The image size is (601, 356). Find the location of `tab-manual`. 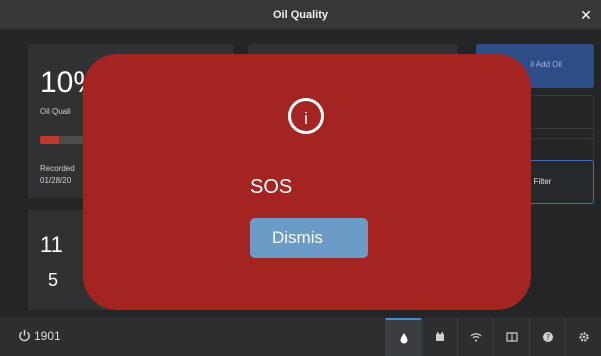

tab-manual is located at coordinates (511, 337).